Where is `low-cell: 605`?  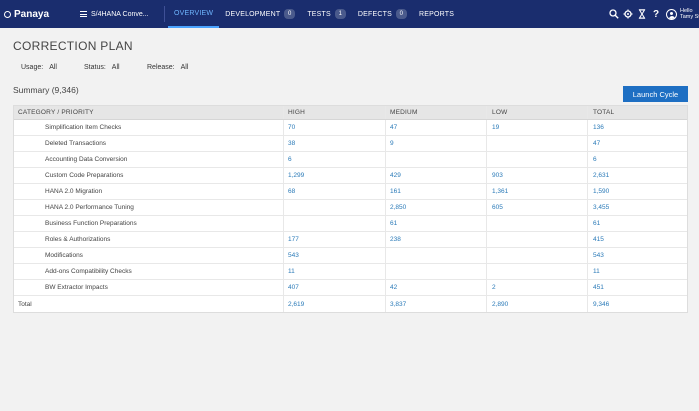
low-cell: 605 is located at coordinates (537, 207).